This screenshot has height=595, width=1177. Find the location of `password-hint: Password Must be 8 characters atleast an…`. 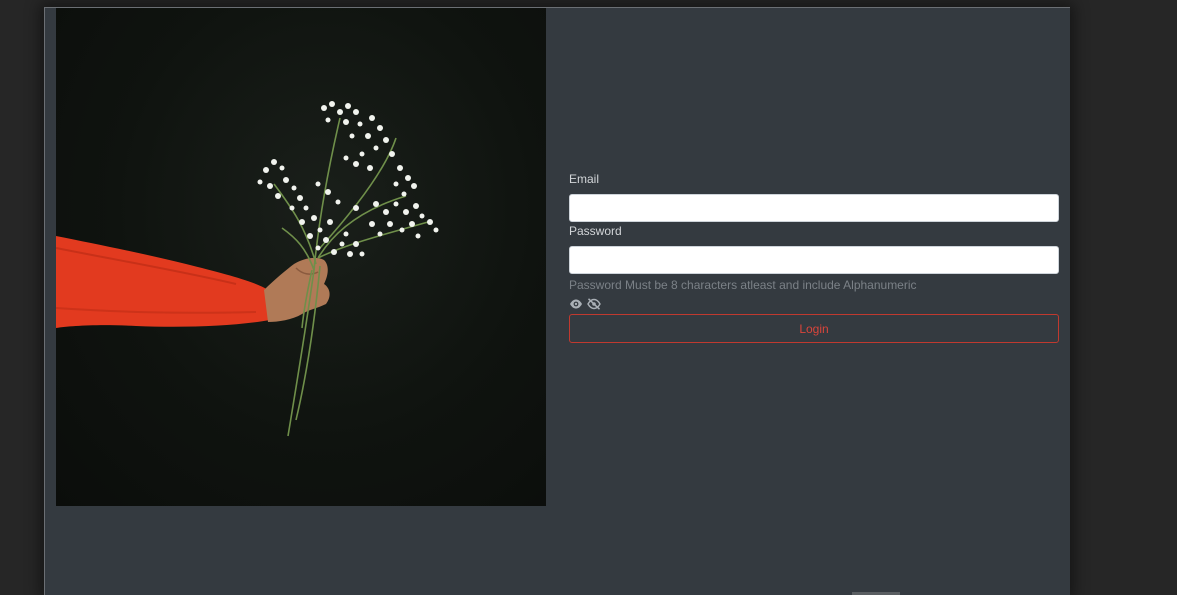

password-hint: Password Must be 8 characters atleast an… is located at coordinates (743, 285).